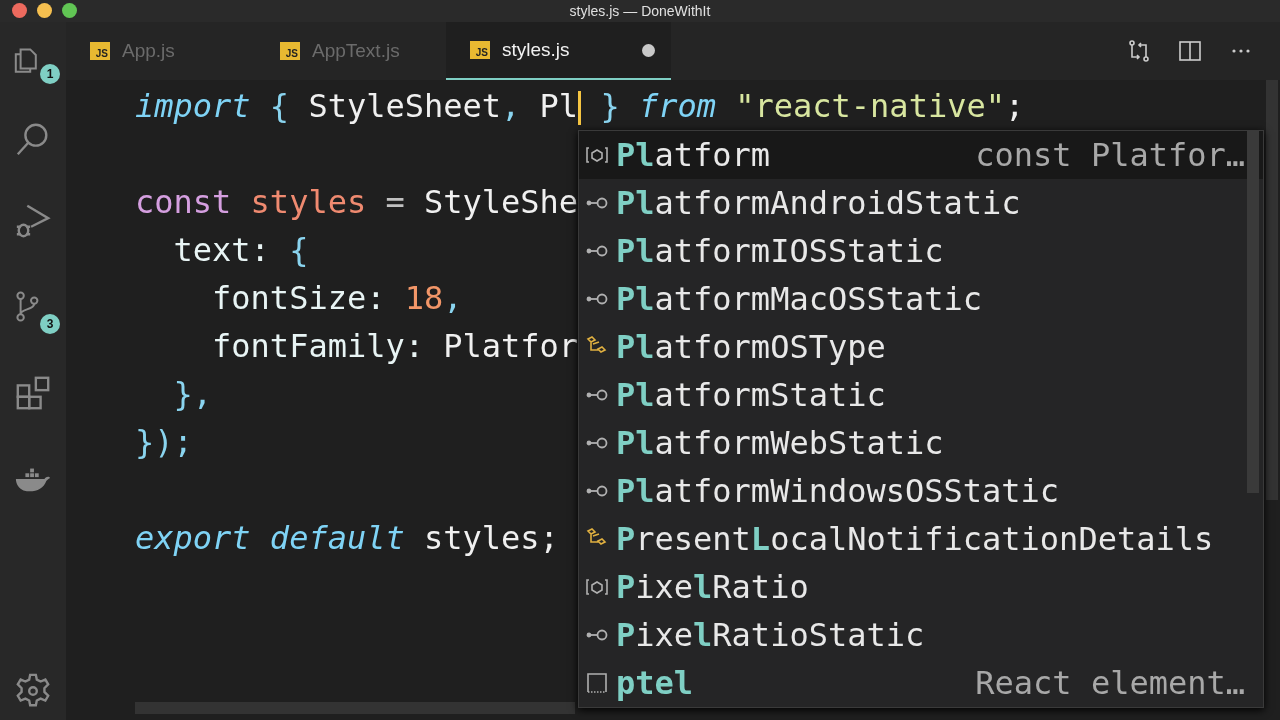  I want to click on code-token: text:, so click(221, 250).